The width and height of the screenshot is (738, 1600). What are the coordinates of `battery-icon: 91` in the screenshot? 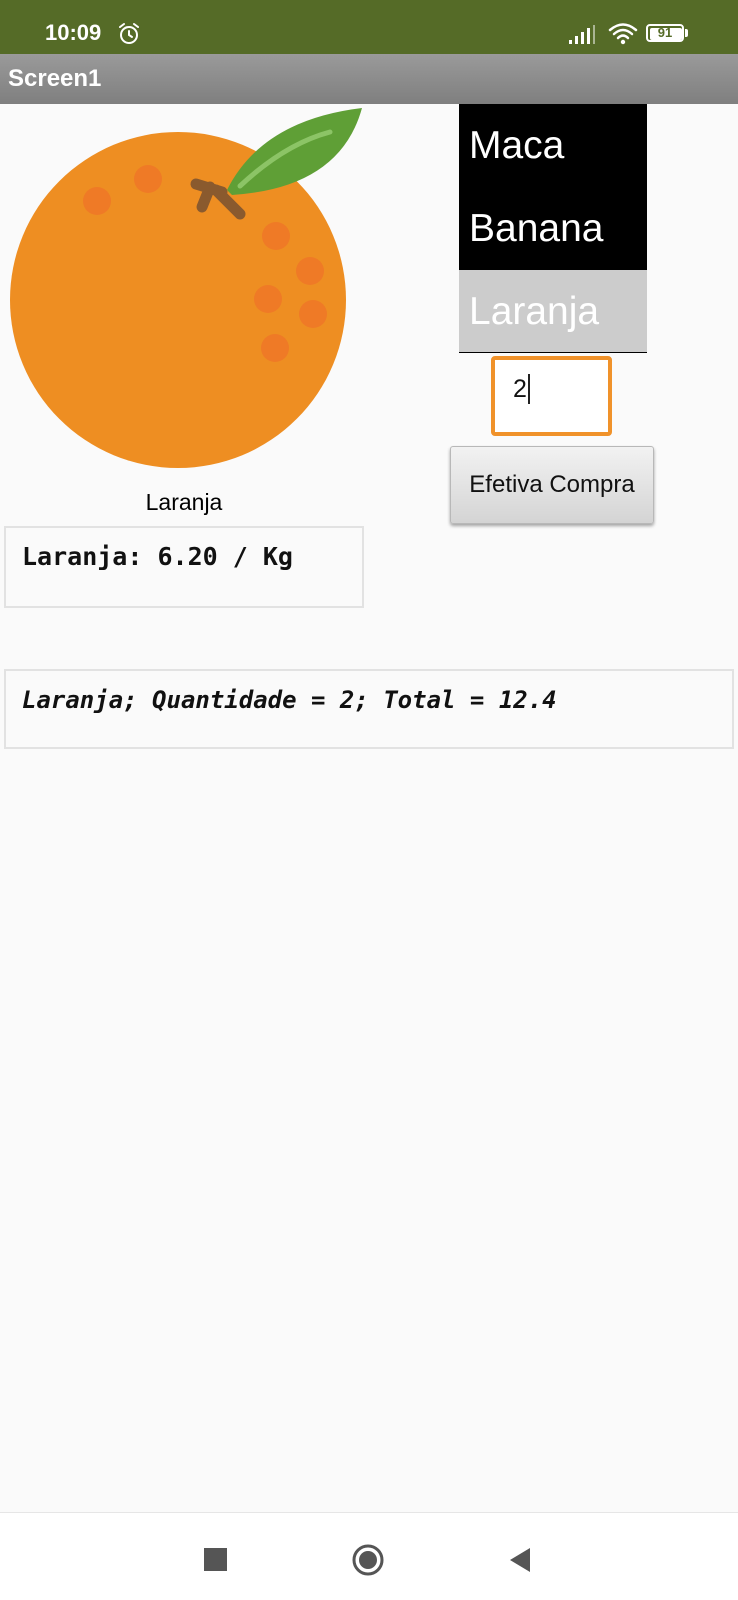 It's located at (668, 34).